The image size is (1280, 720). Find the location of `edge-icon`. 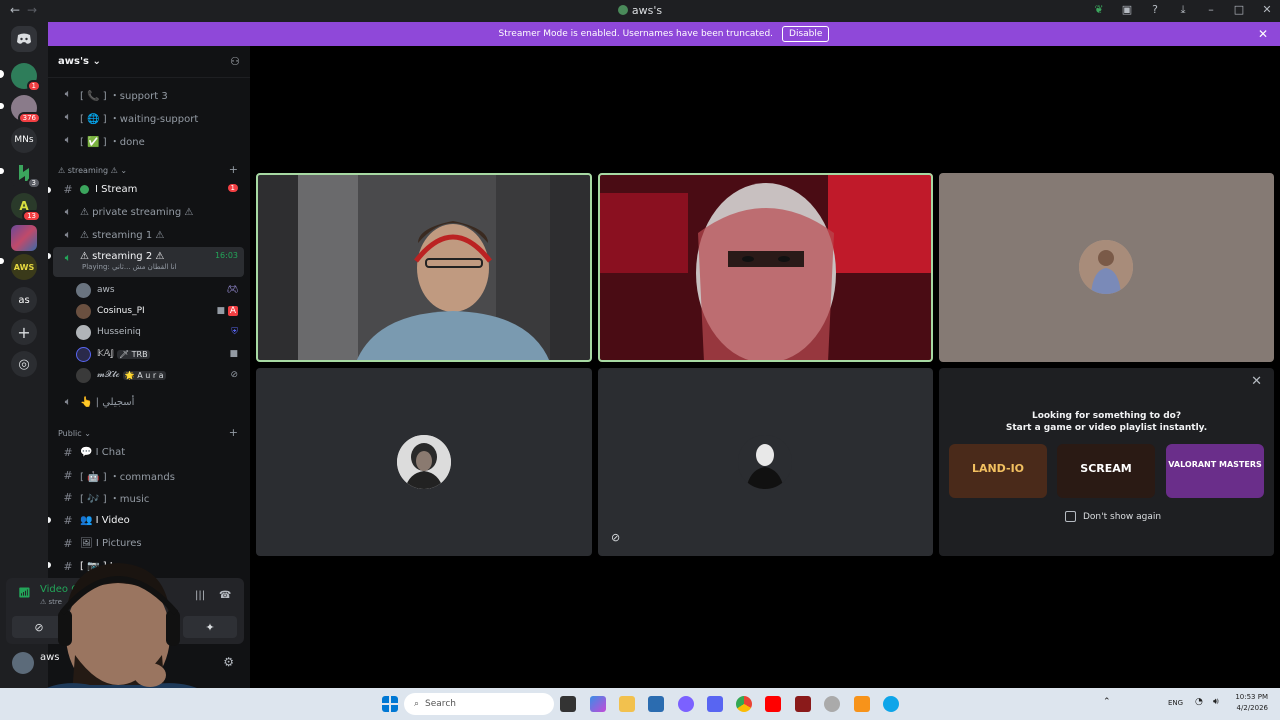

edge-icon is located at coordinates (891, 704).